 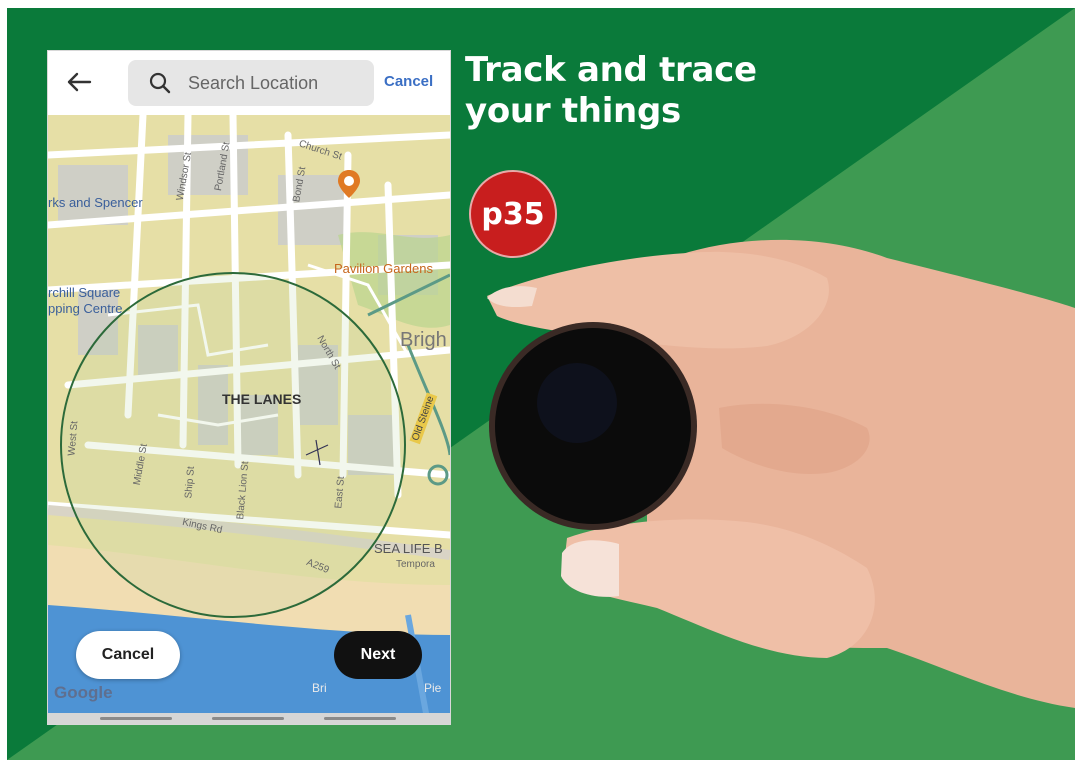 What do you see at coordinates (383, 268) in the screenshot?
I see `map-label-pavilion: Pavilion Gardens` at bounding box center [383, 268].